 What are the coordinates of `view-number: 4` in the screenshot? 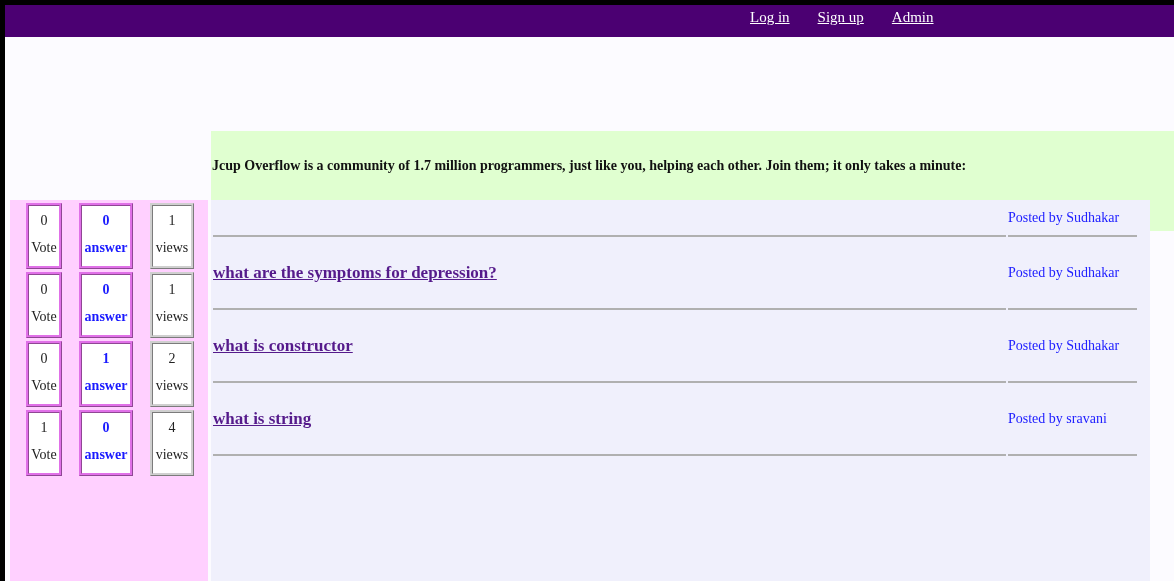 It's located at (172, 428).